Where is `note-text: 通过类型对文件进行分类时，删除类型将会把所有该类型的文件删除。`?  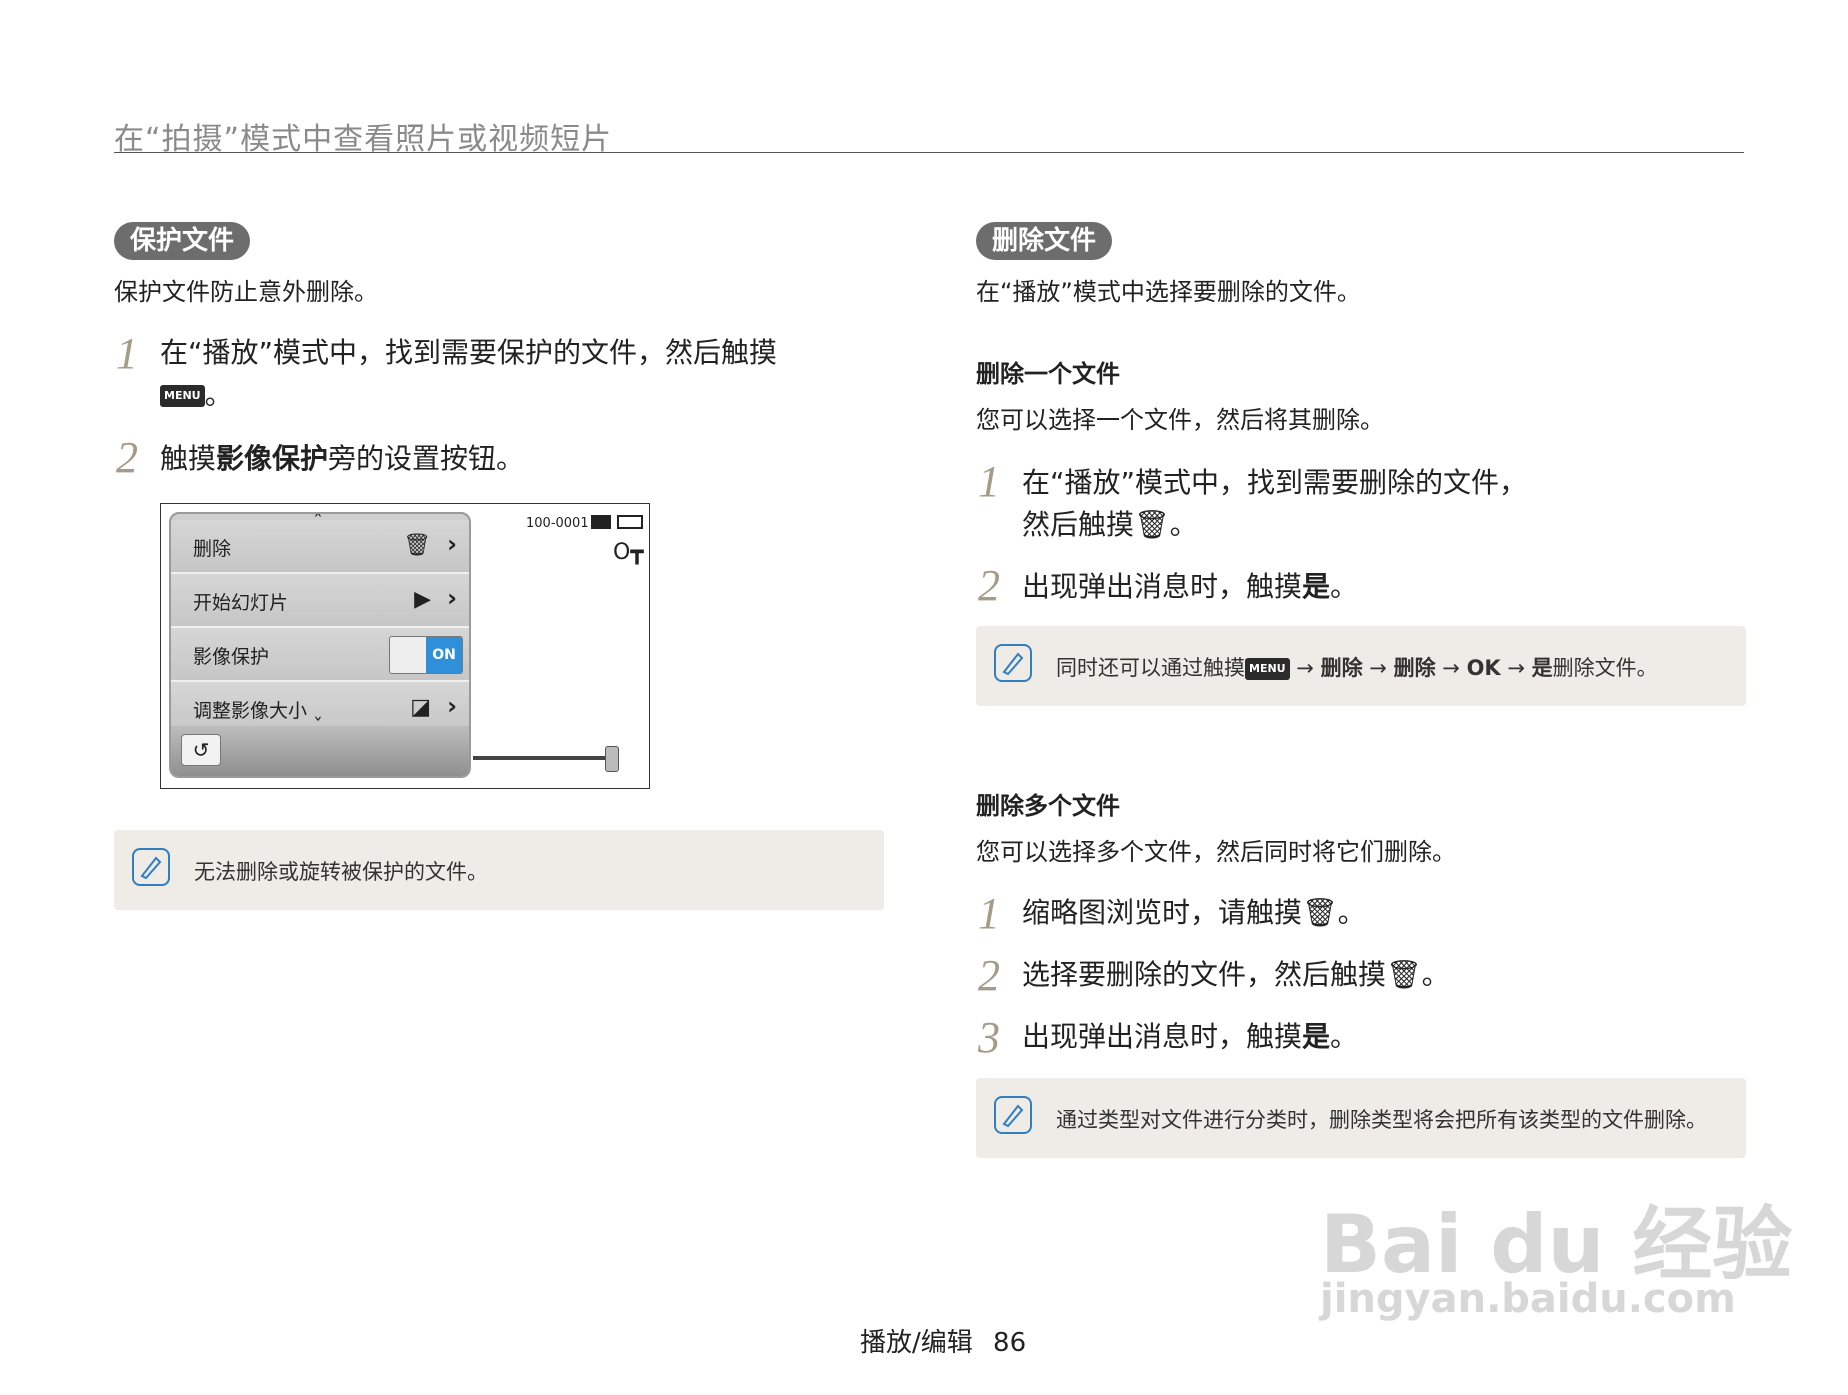 note-text: 通过类型对文件进行分类时，删除类型将会把所有该类型的文件删除。 is located at coordinates (1381, 1120).